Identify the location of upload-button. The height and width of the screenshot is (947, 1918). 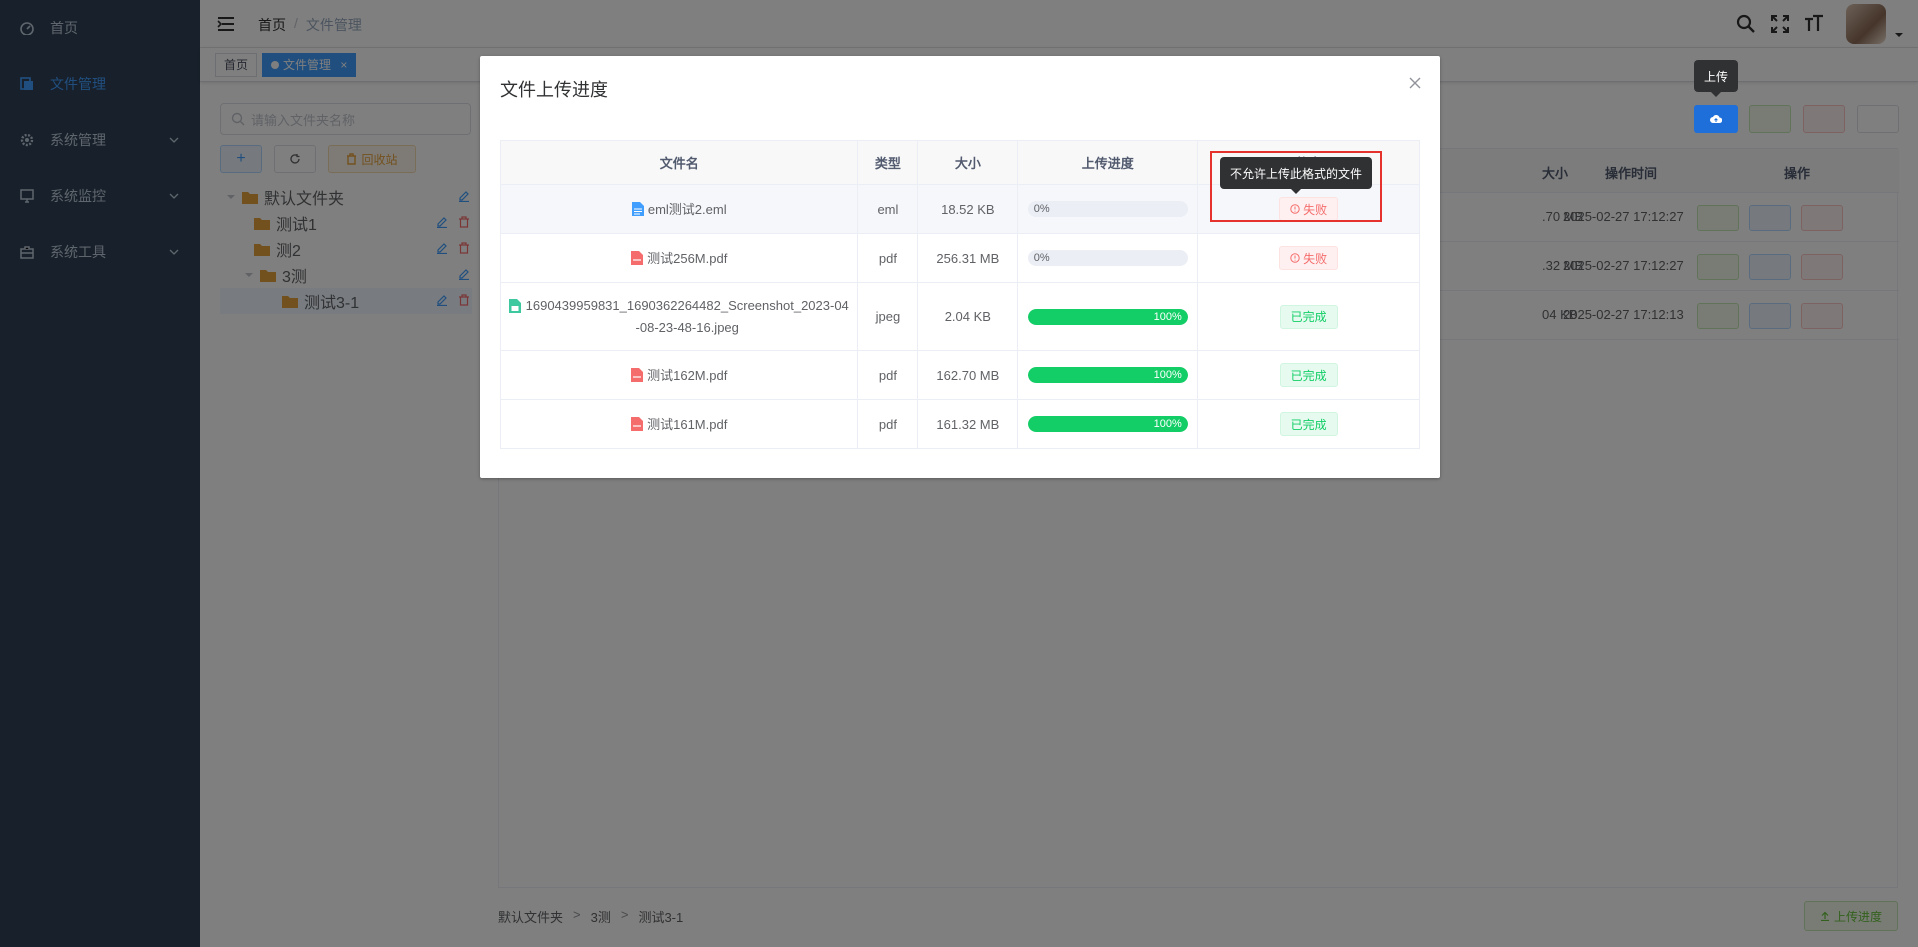
(1716, 119).